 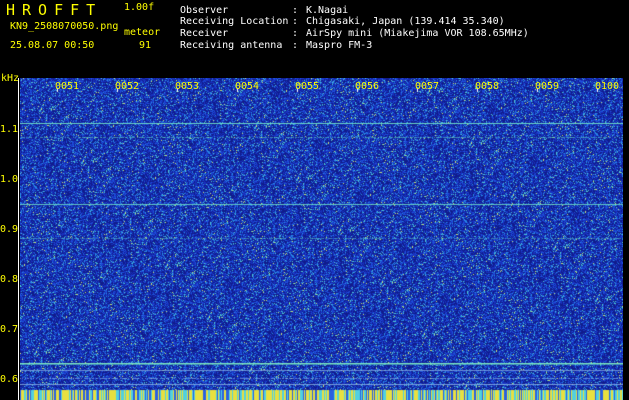 What do you see at coordinates (547, 86) in the screenshot?
I see `time-tick-label: 0059` at bounding box center [547, 86].